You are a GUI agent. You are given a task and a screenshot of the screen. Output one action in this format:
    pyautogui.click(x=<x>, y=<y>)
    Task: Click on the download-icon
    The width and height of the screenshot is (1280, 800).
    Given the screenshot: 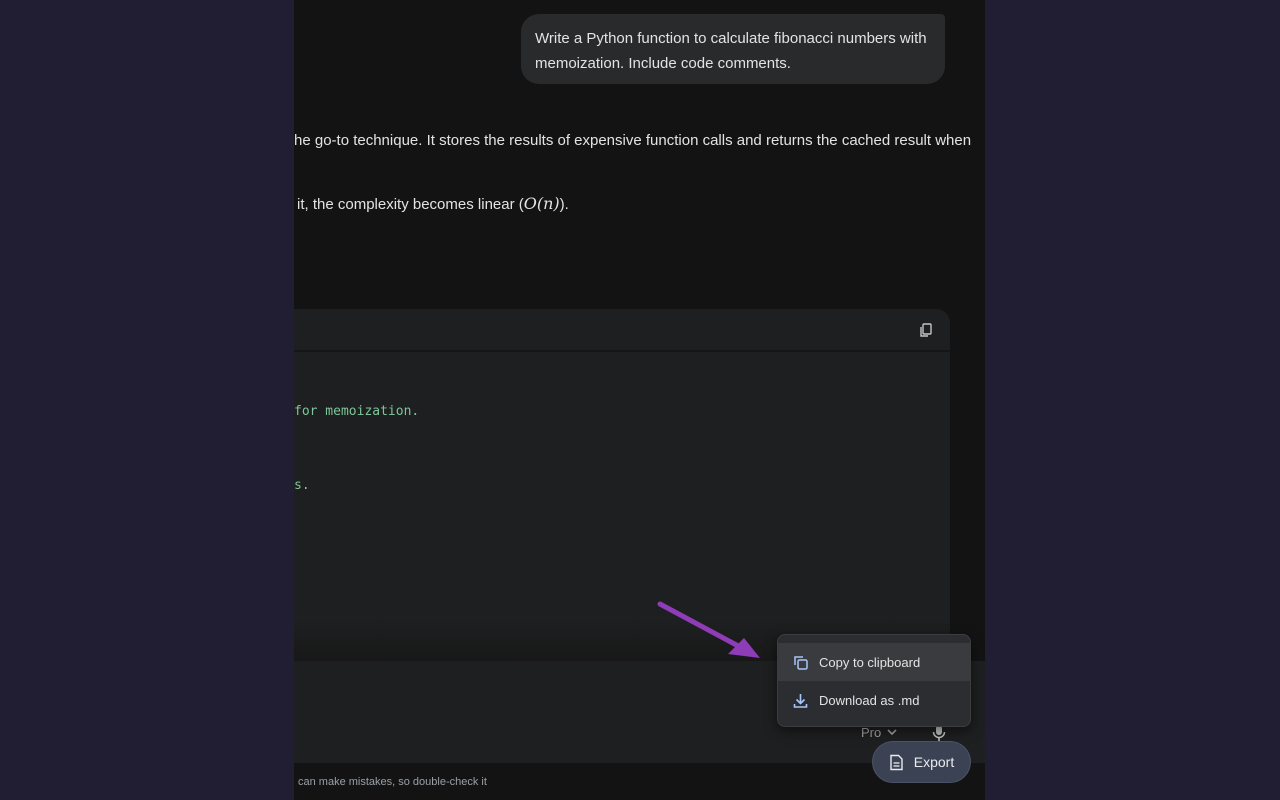 What is the action you would take?
    pyautogui.click(x=800, y=700)
    